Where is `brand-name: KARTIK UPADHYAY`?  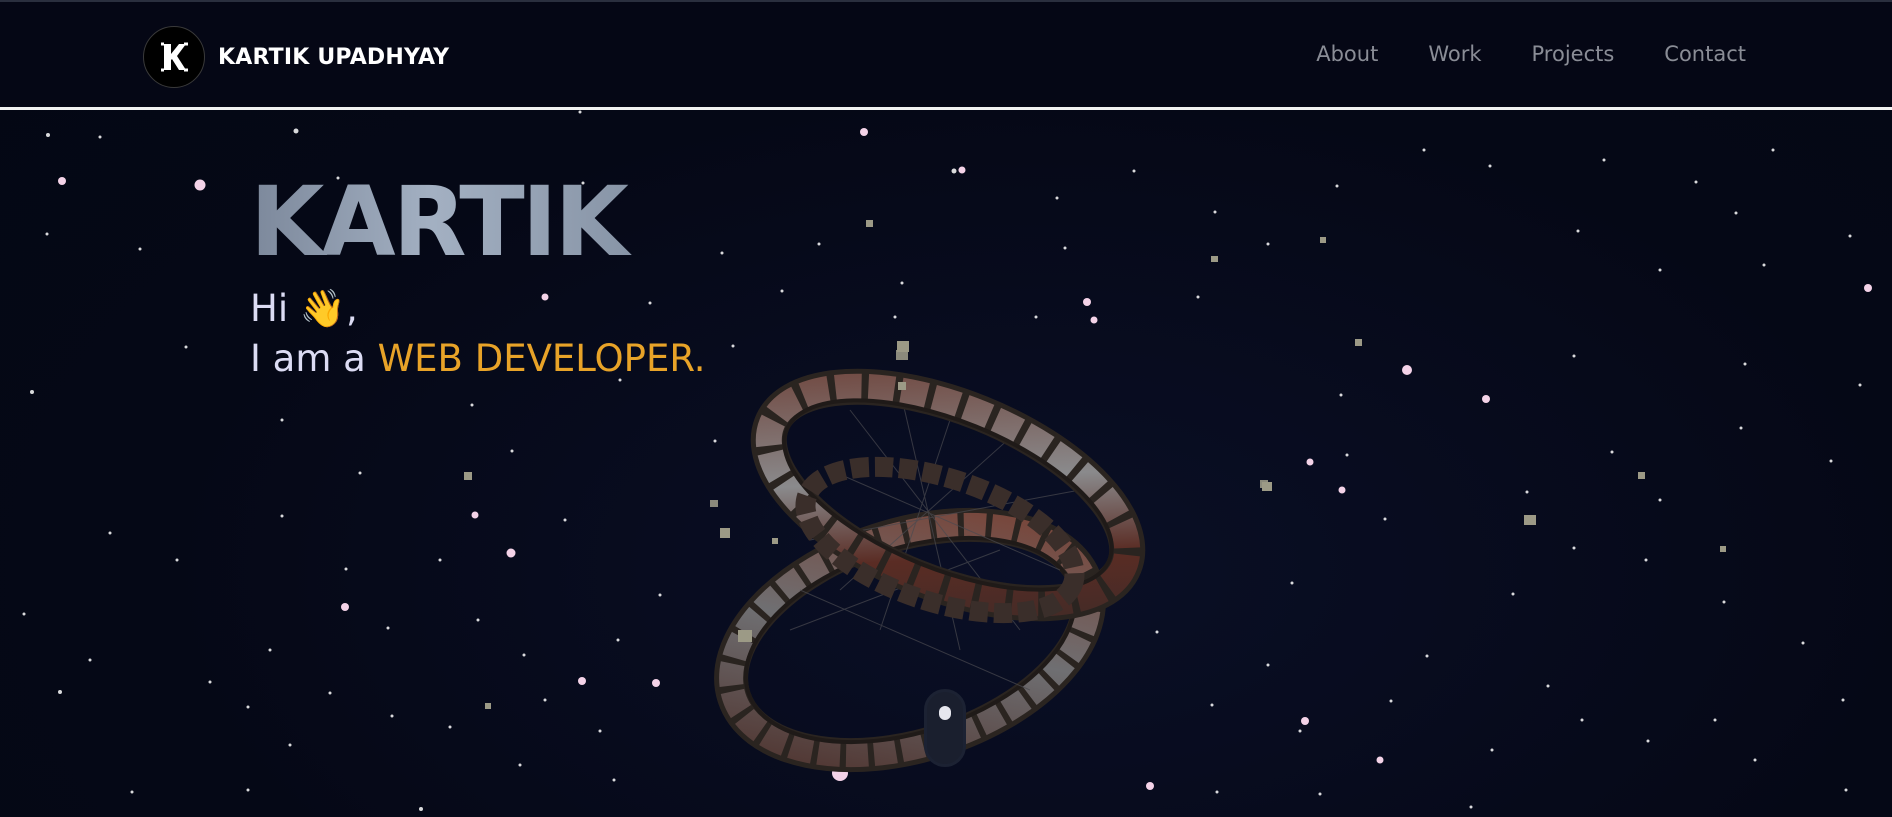 brand-name: KARTIK UPADHYAY is located at coordinates (334, 57).